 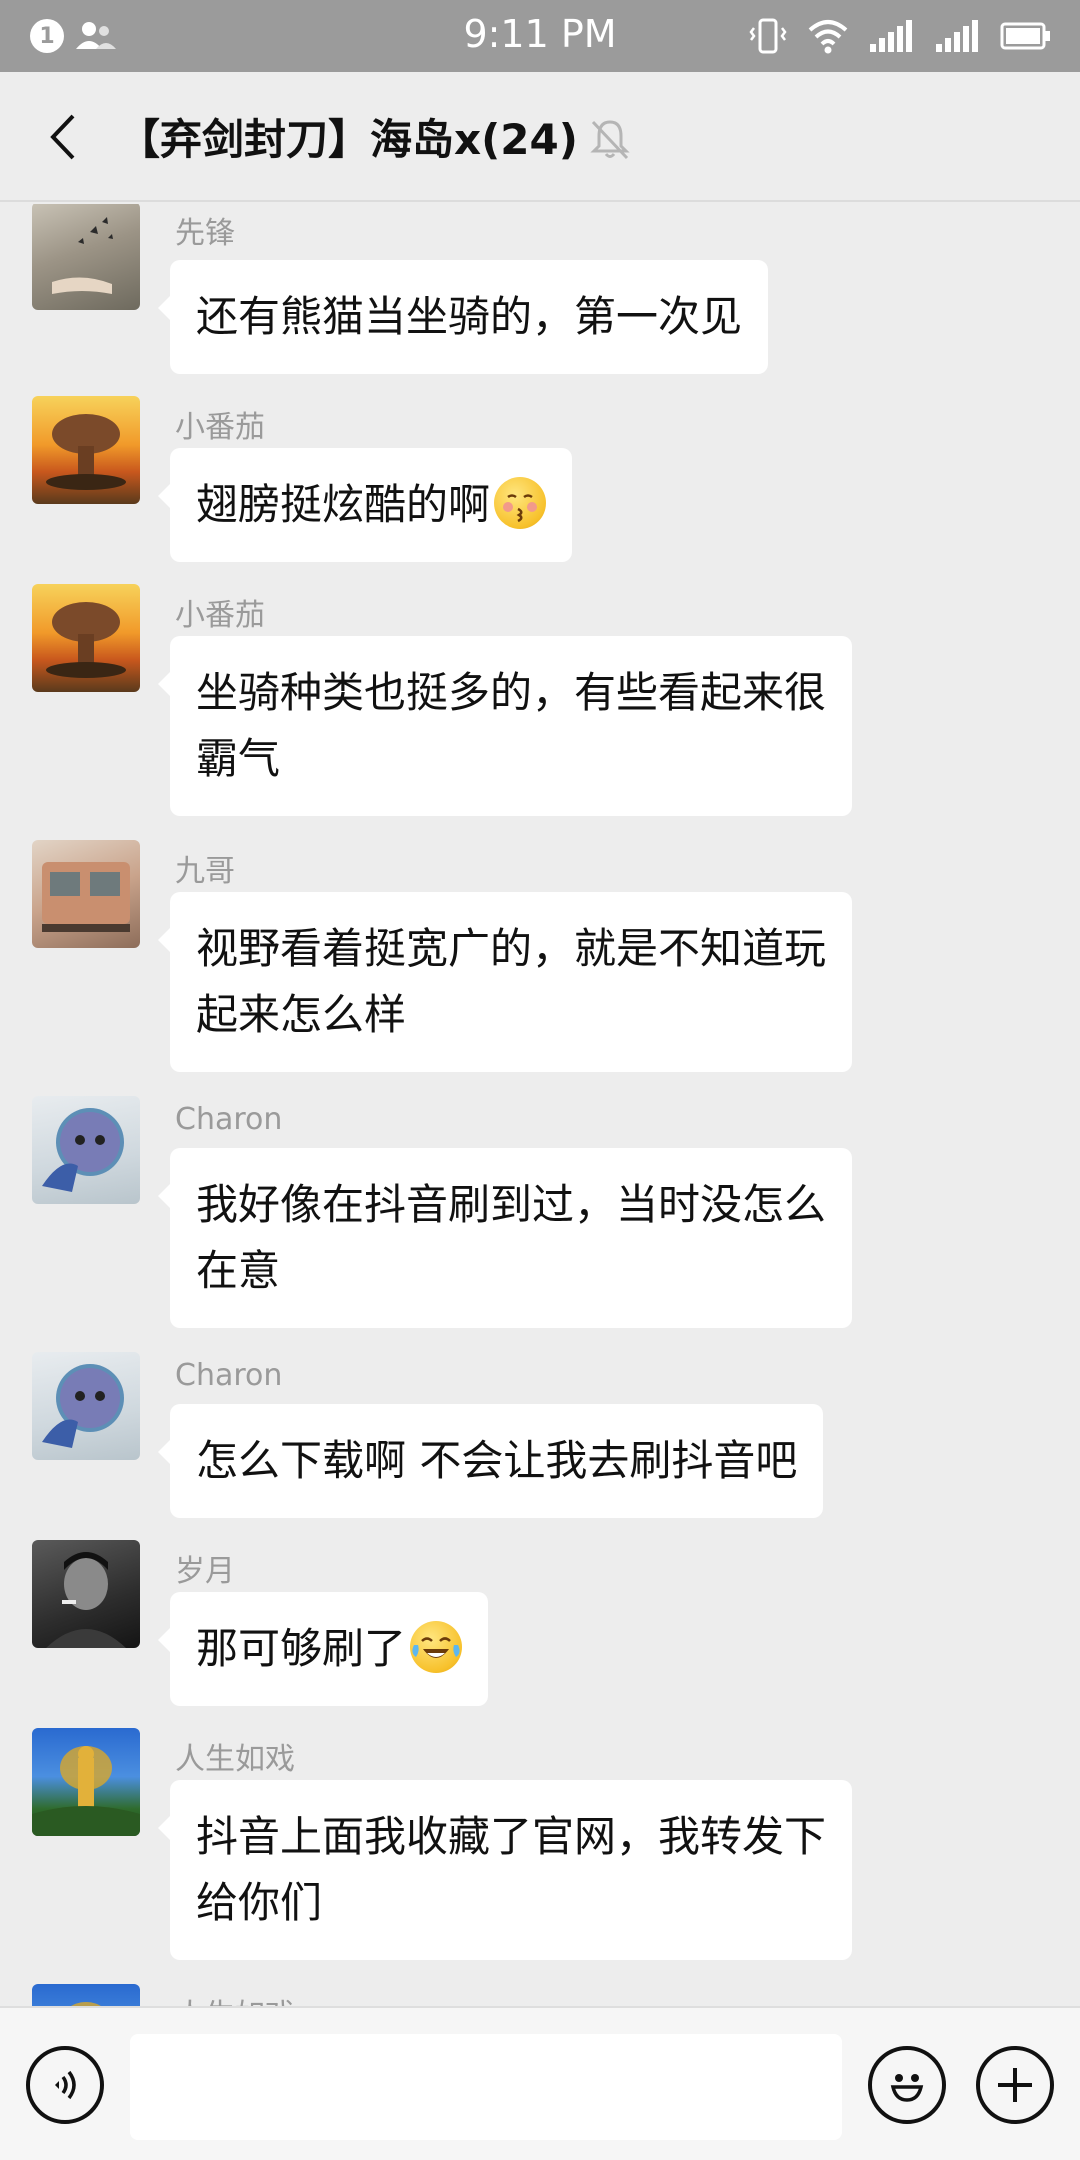 What do you see at coordinates (205, 233) in the screenshot?
I see `sender-name: 先锋` at bounding box center [205, 233].